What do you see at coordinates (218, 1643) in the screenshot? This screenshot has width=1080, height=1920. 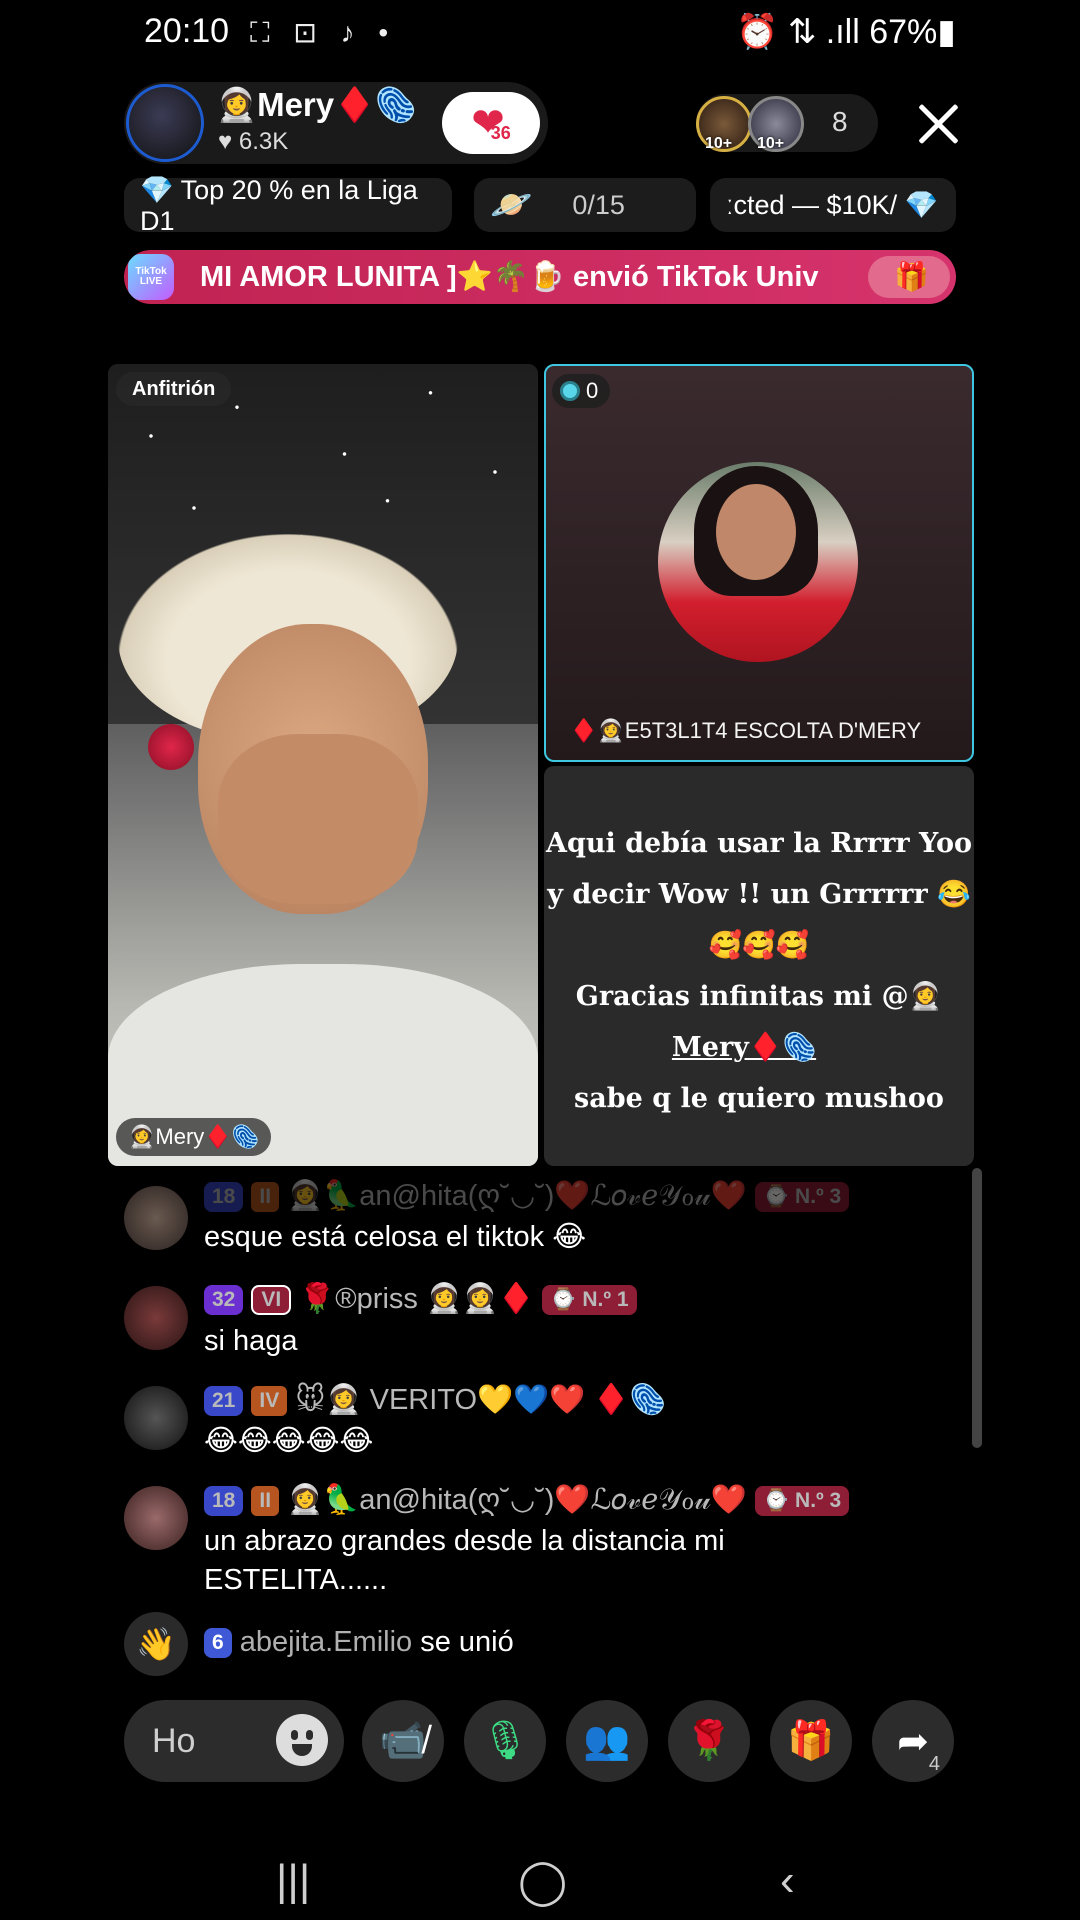 I see `level-badge: 6` at bounding box center [218, 1643].